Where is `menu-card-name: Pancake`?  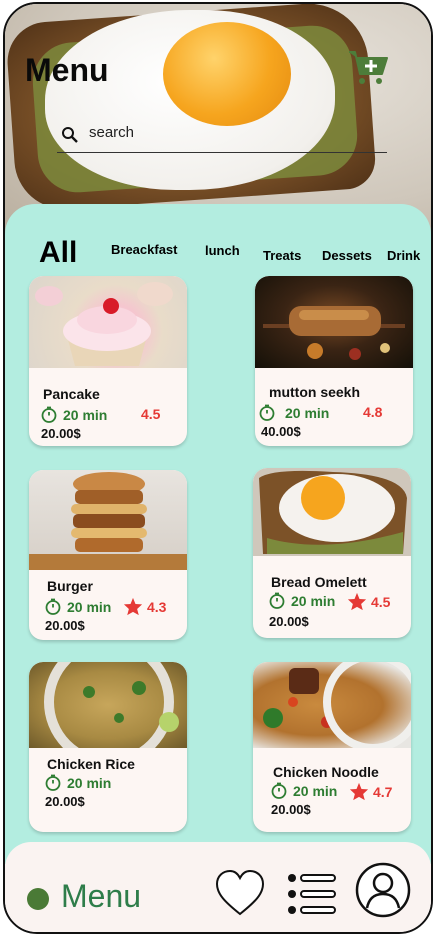 menu-card-name: Pancake is located at coordinates (71, 394).